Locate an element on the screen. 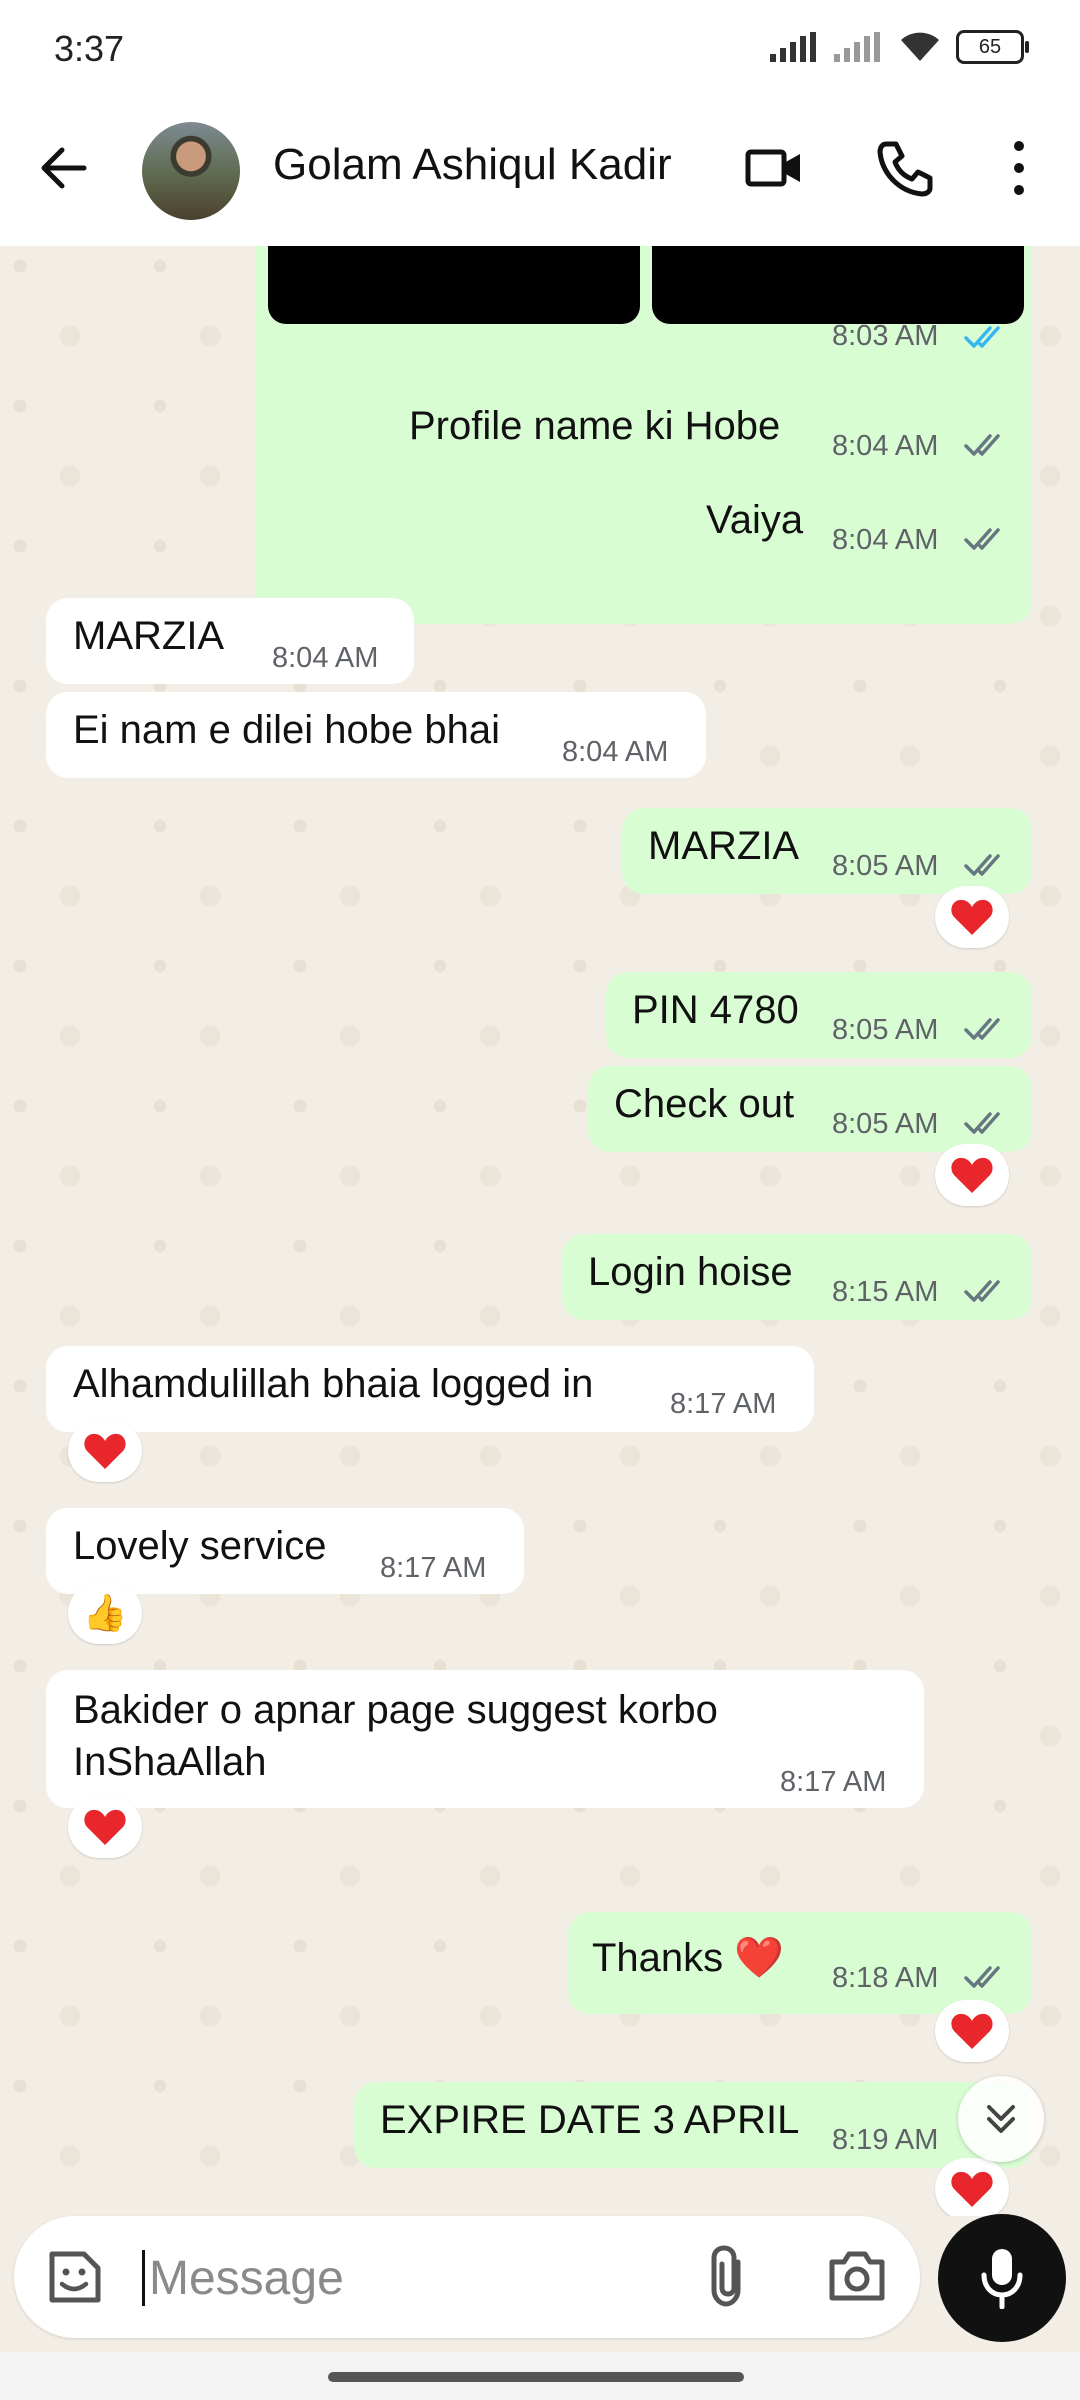 The height and width of the screenshot is (2400, 1080). message-text: Check out is located at coordinates (704, 1104).